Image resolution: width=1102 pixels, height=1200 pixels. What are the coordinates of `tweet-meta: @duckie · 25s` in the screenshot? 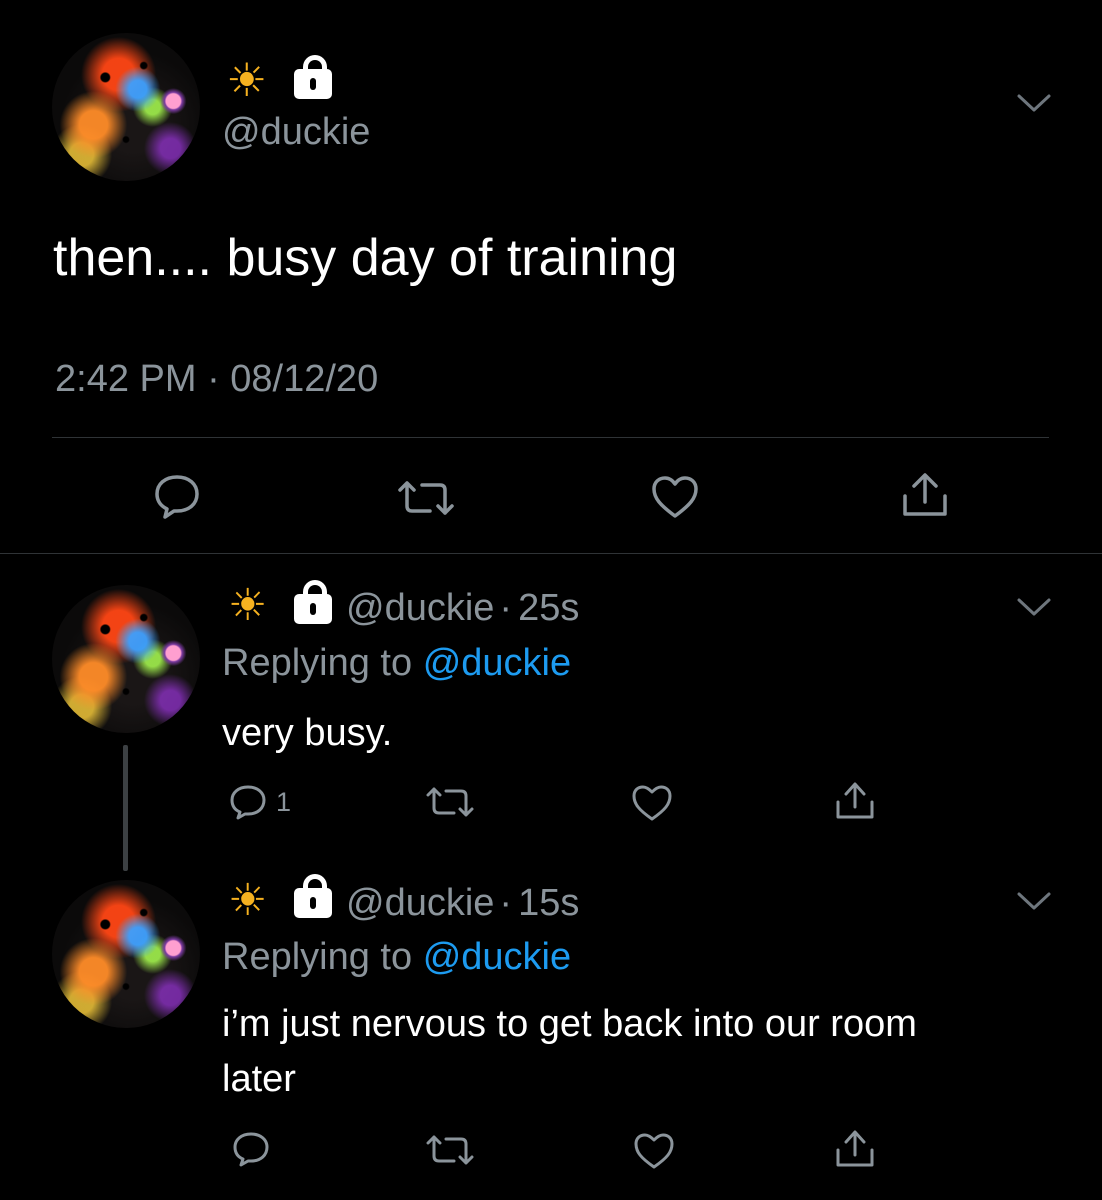 It's located at (462, 608).